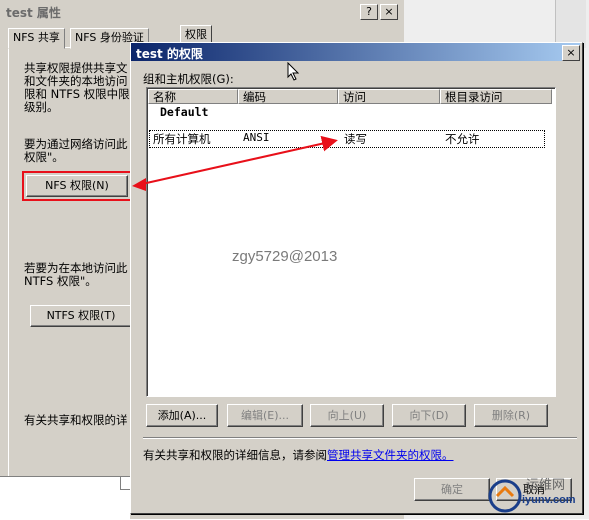  What do you see at coordinates (293, 71) in the screenshot?
I see `mouse-cursor-icon` at bounding box center [293, 71].